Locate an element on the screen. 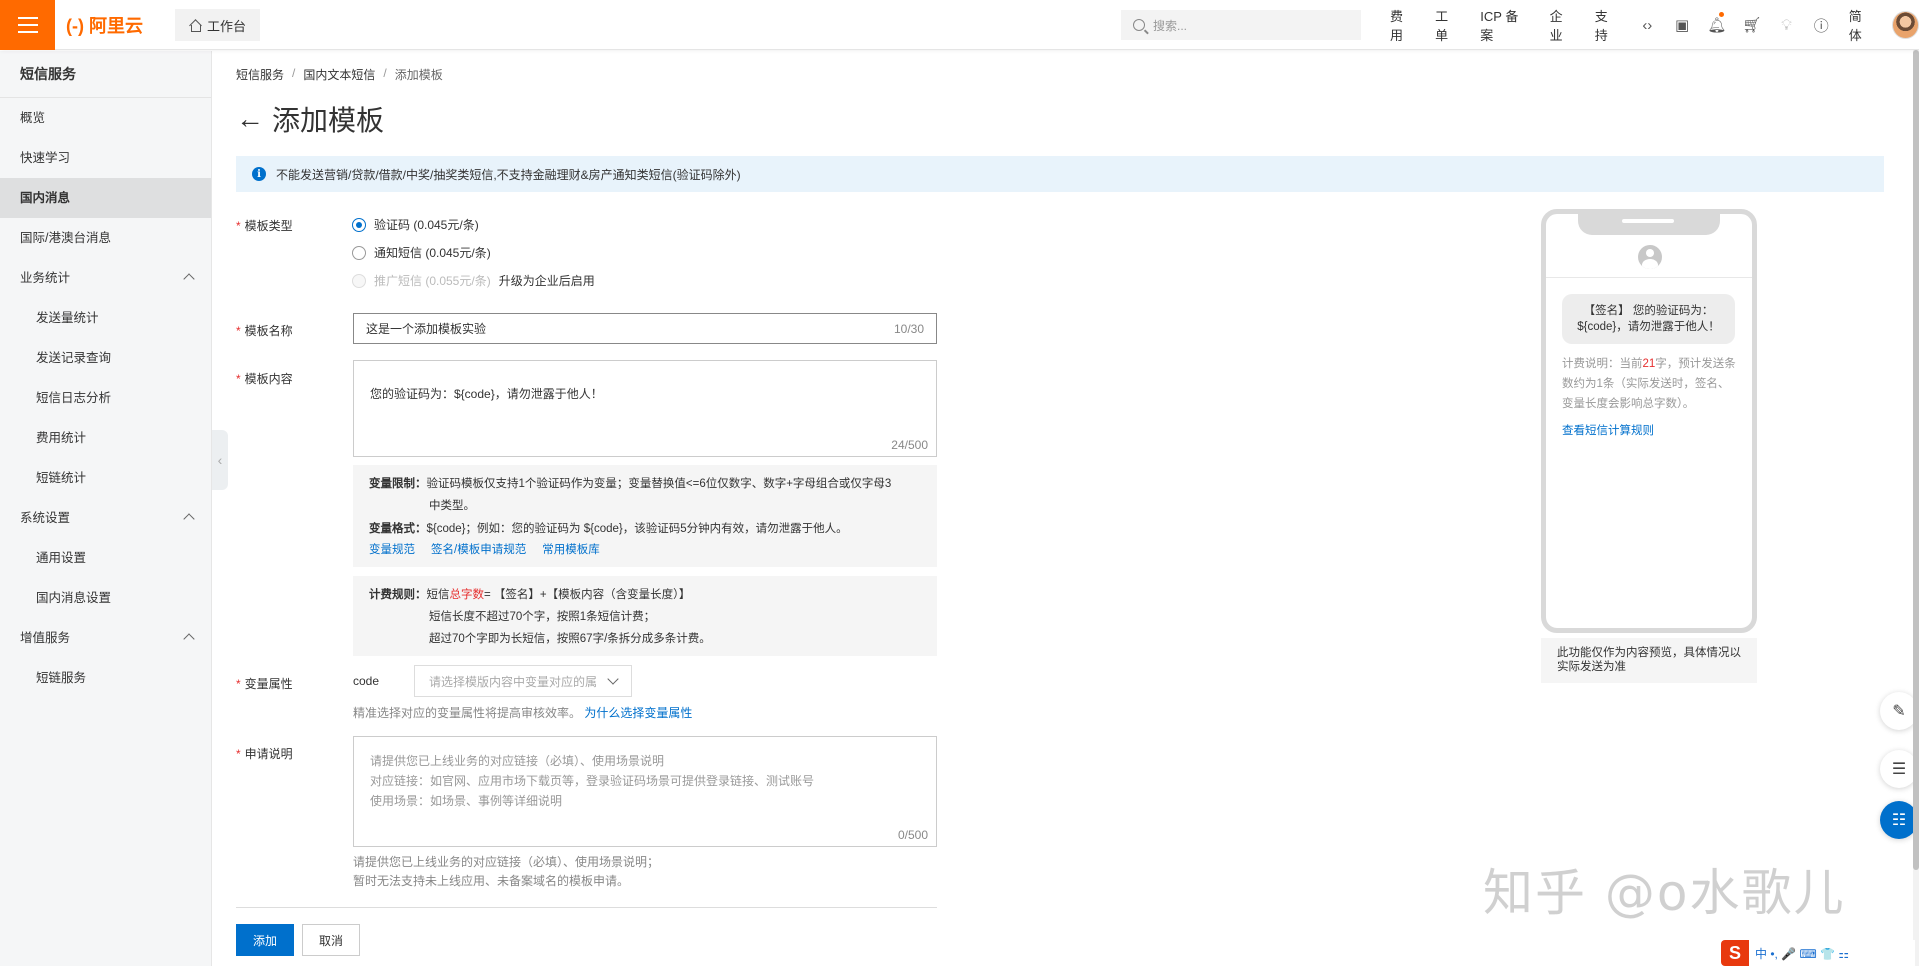  add-button: 添加 is located at coordinates (265, 940).